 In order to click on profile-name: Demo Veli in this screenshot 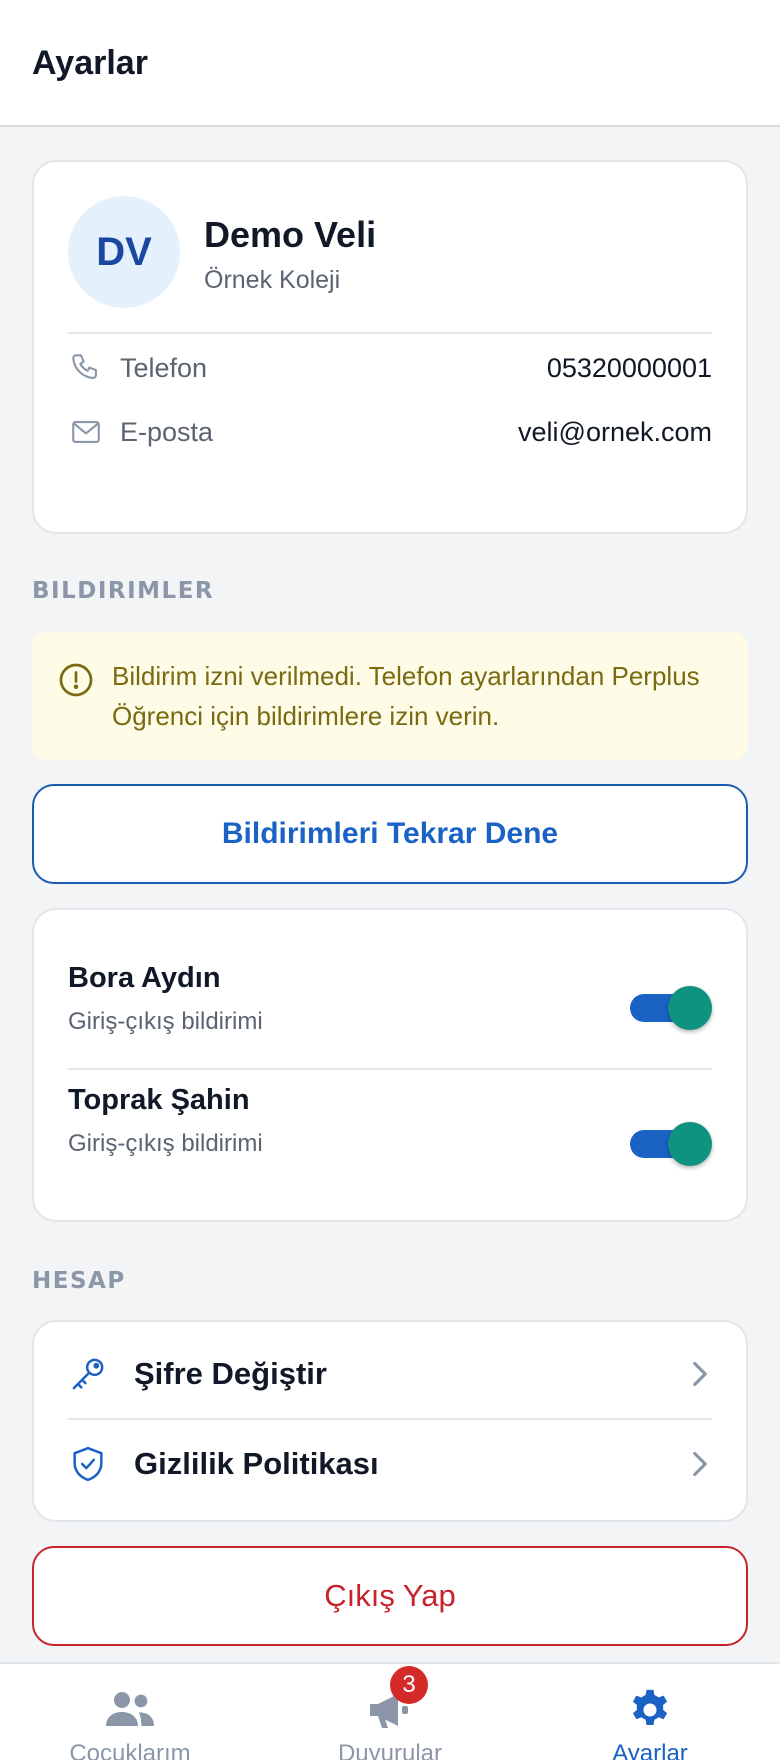, I will do `click(290, 234)`.